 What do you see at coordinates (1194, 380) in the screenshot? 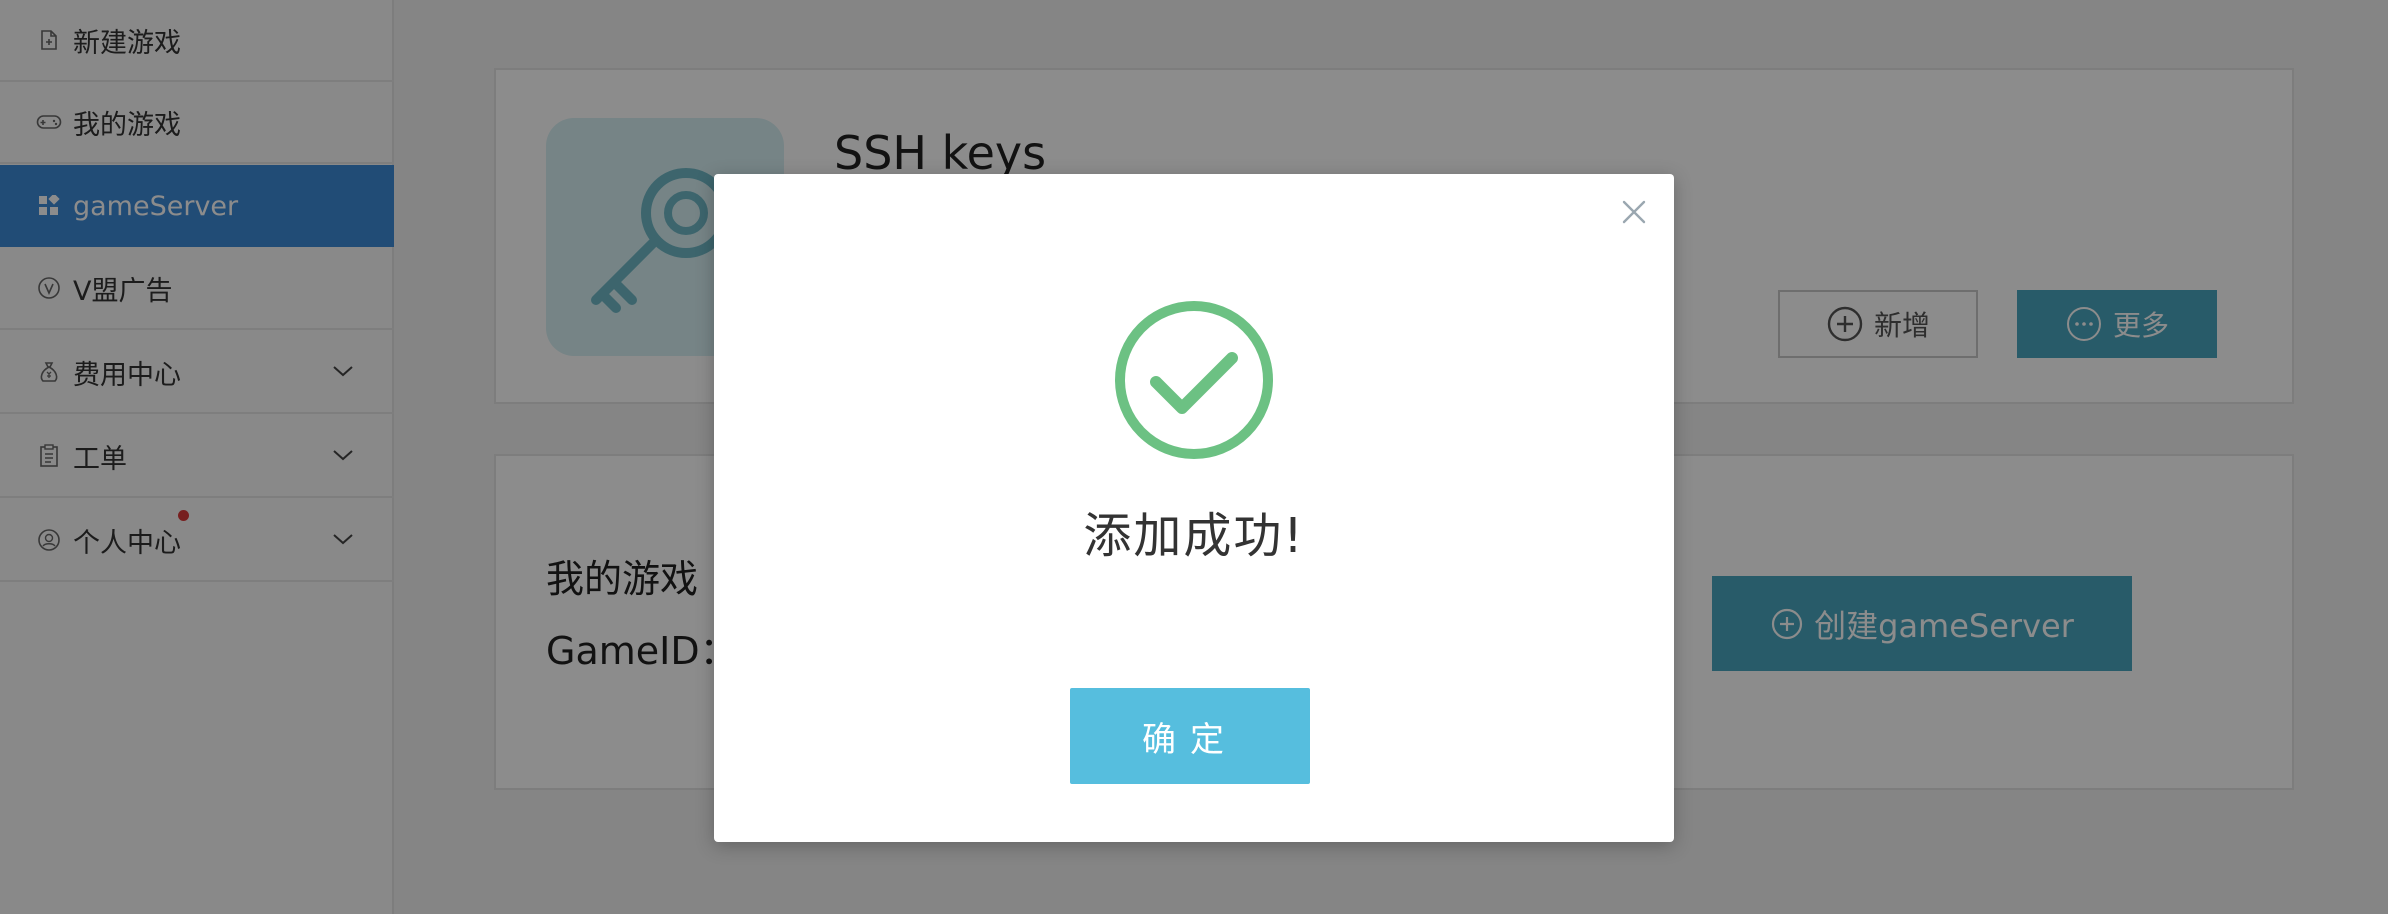
I see `success-check-icon` at bounding box center [1194, 380].